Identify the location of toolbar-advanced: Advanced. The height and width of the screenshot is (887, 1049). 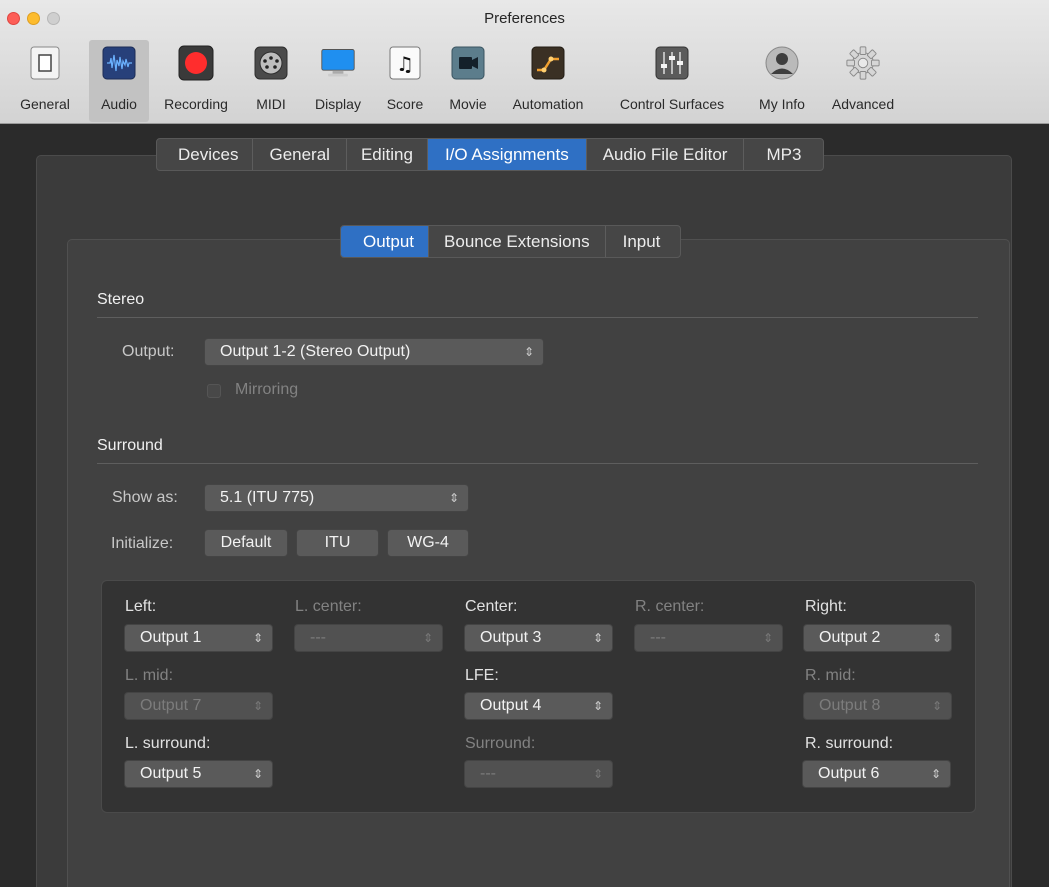
(863, 81).